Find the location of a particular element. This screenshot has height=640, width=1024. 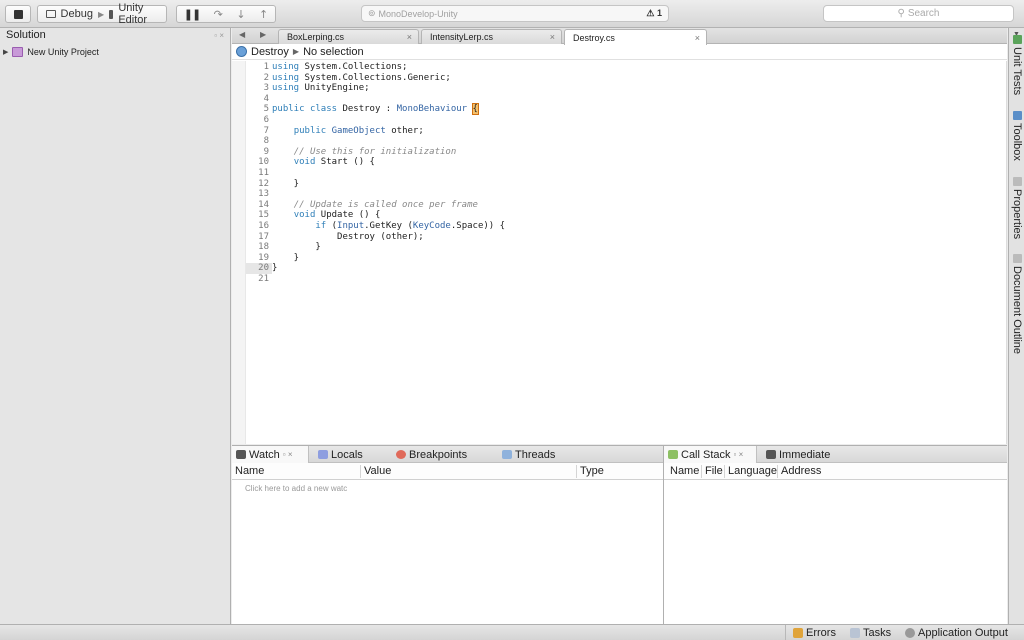

dock-document-outline: Document Outline is located at coordinates (1016, 304).